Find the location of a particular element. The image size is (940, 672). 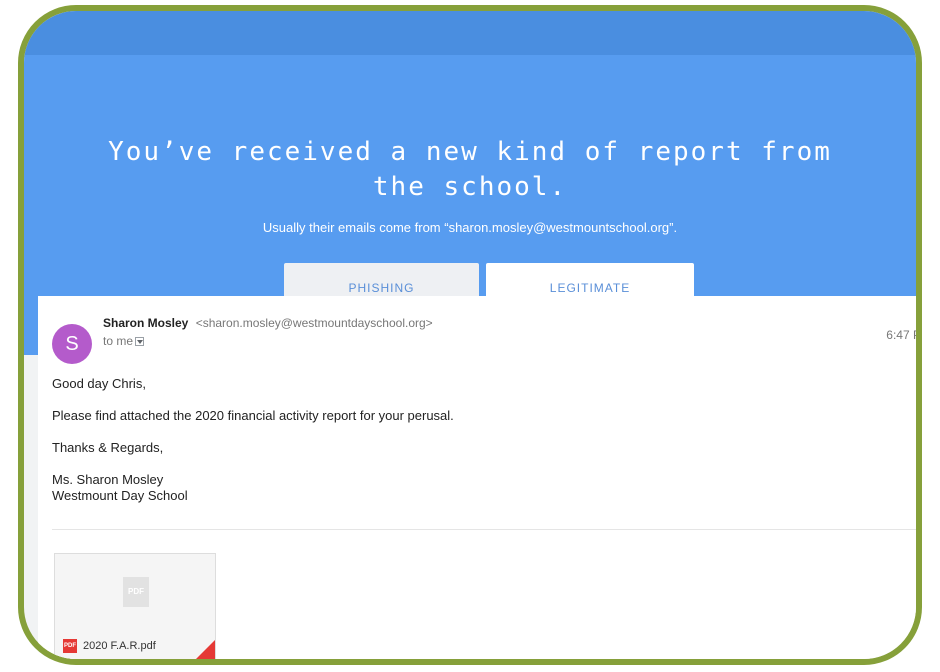

sender-email: <sharon.mosley@westmountdayschool.org> is located at coordinates (314, 323).